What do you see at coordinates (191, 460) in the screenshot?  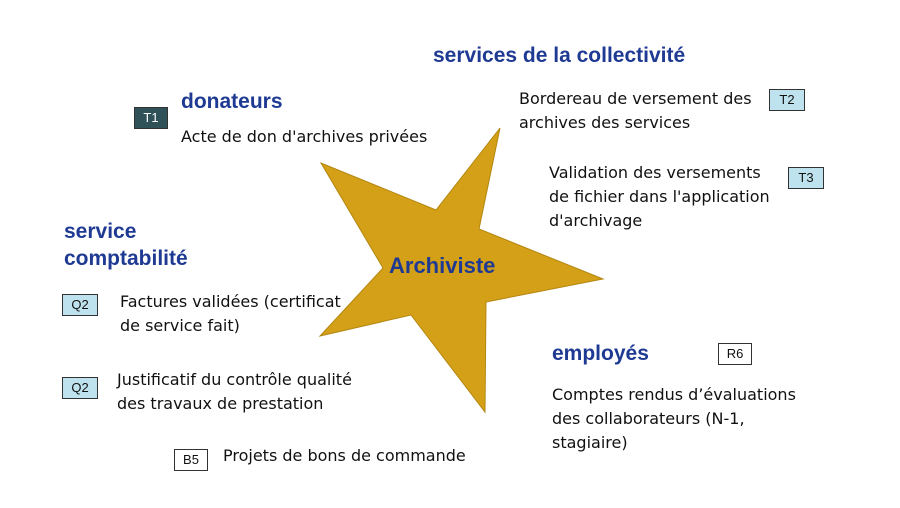 I see `b5-tag: B5` at bounding box center [191, 460].